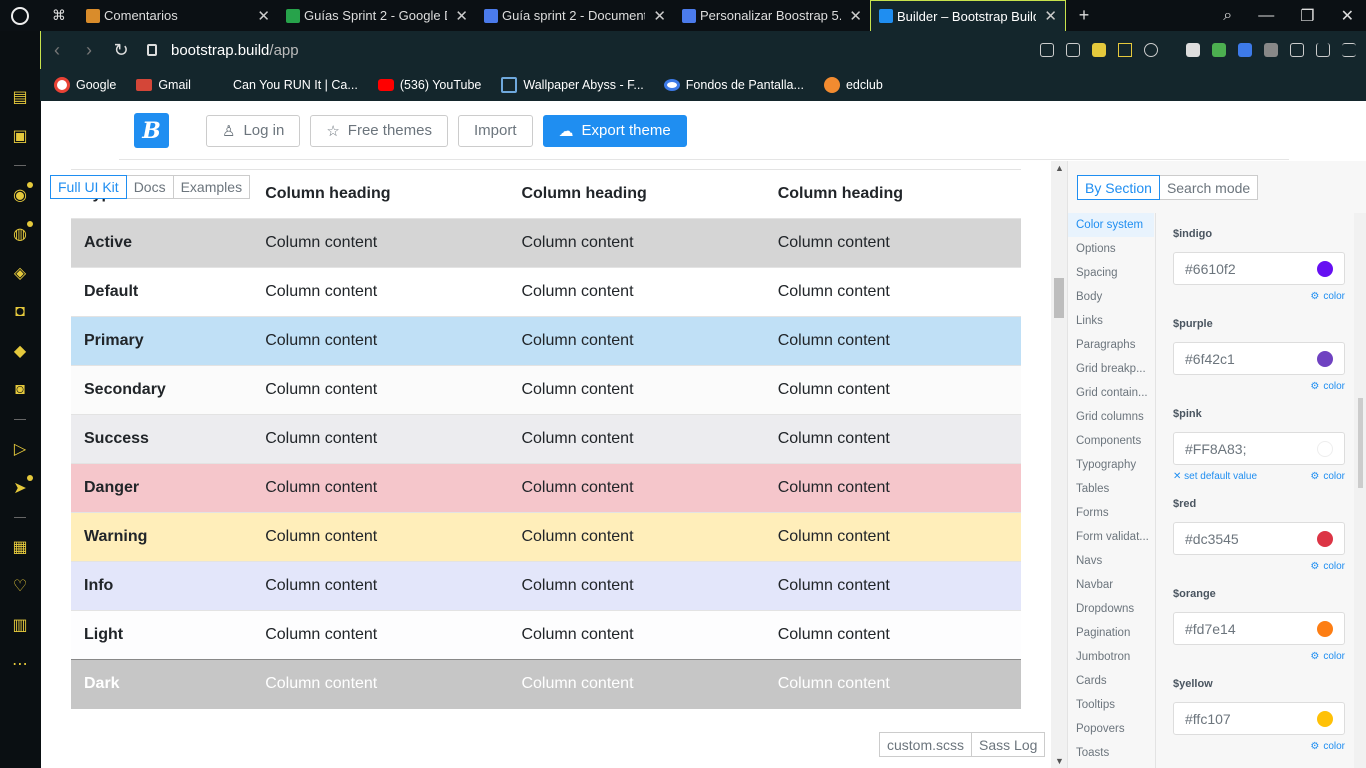 The width and height of the screenshot is (1366, 768). Describe the element at coordinates (1059, 464) in the screenshot. I see `preview-scrollbar: ▲ ▼` at that location.